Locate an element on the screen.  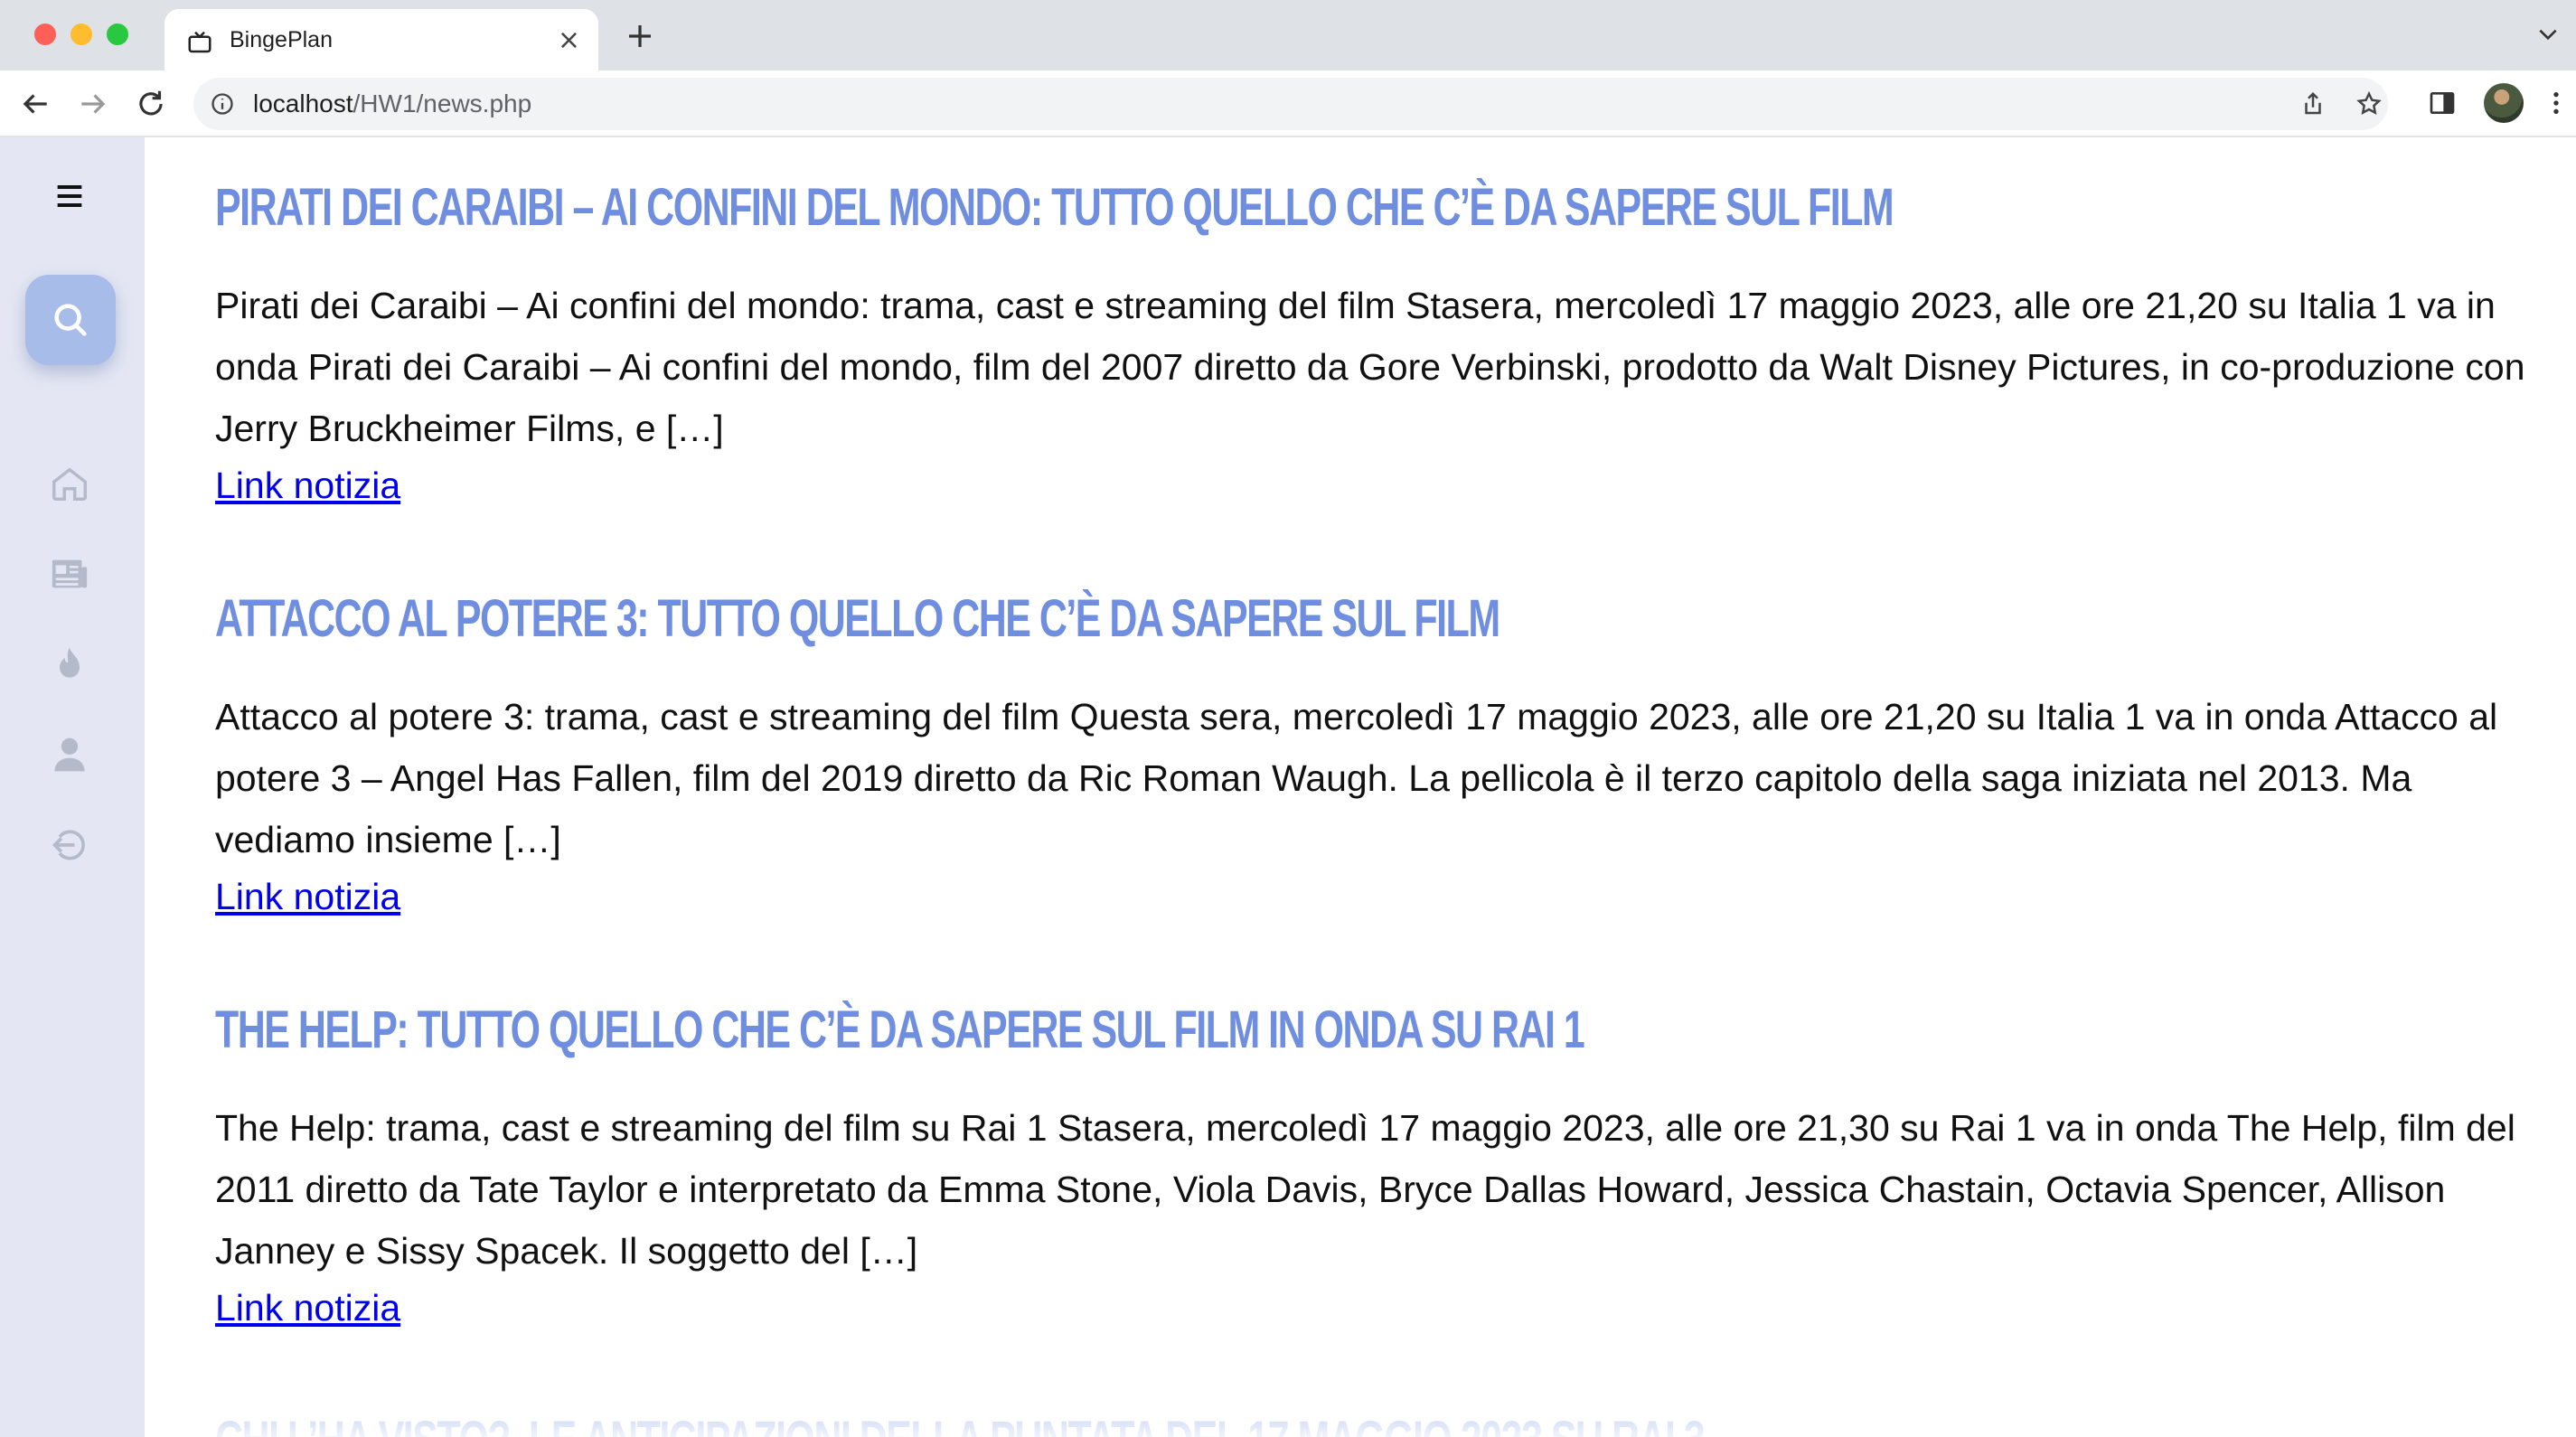
sidebar-item-home is located at coordinates (69, 484).